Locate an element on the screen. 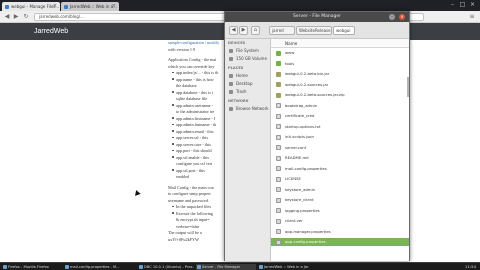 This screenshot has height=270, width=480. file-name: app.config.properties is located at coordinates (305, 241).